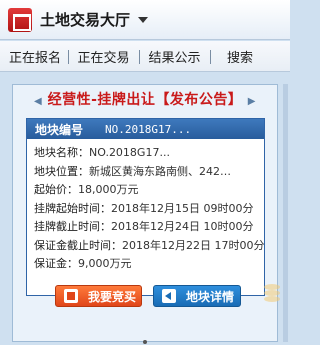 The image size is (320, 345). I want to click on detail-button-label: 地块详情, so click(210, 296).